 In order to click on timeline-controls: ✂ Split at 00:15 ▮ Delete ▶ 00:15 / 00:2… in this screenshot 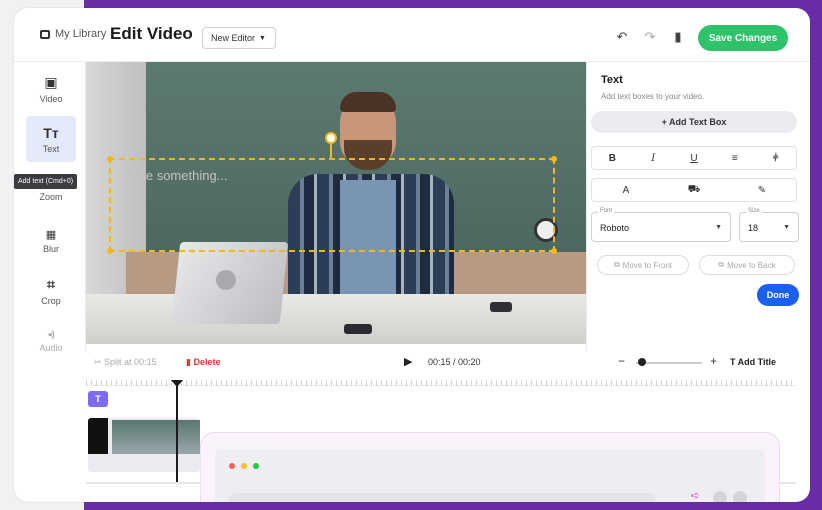, I will do `click(448, 363)`.